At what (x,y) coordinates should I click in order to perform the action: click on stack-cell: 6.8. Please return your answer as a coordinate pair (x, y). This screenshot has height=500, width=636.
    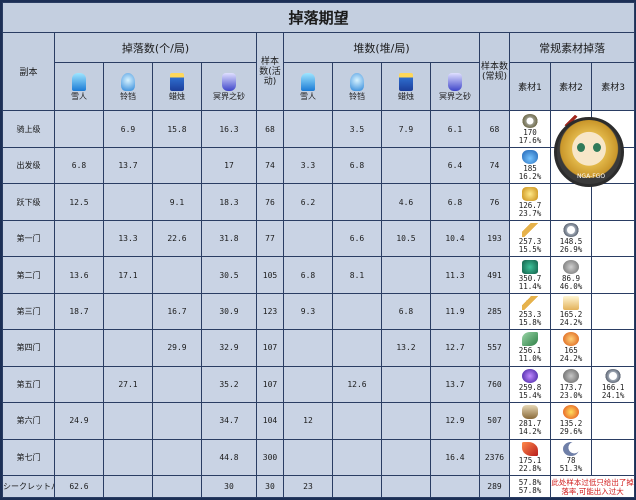
    Looking at the image, I should click on (357, 165).